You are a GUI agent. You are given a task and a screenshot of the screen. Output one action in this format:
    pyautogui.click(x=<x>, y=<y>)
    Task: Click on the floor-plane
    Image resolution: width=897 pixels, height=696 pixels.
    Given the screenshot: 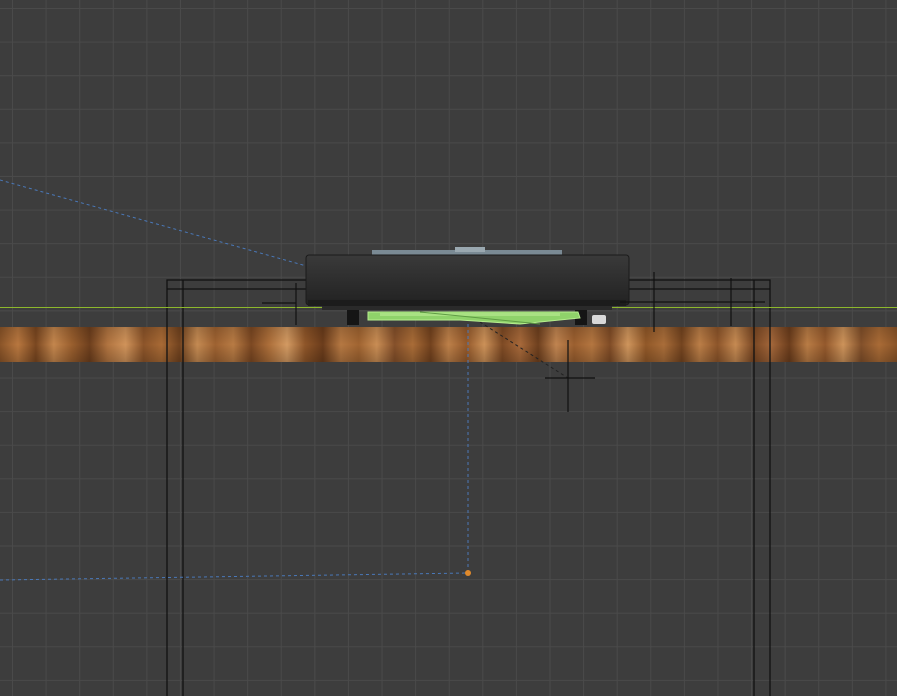 What is the action you would take?
    pyautogui.click(x=448, y=344)
    